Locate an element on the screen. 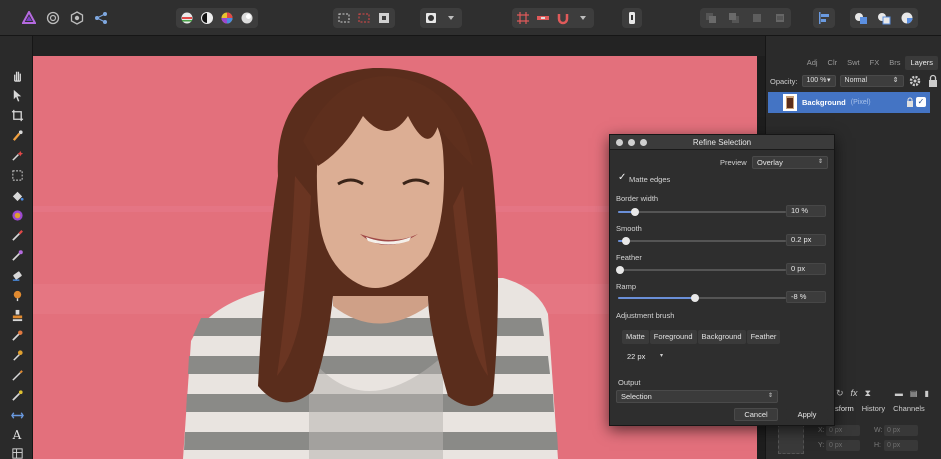 The height and width of the screenshot is (459, 941). marquee-select-icon is located at coordinates (344, 18).